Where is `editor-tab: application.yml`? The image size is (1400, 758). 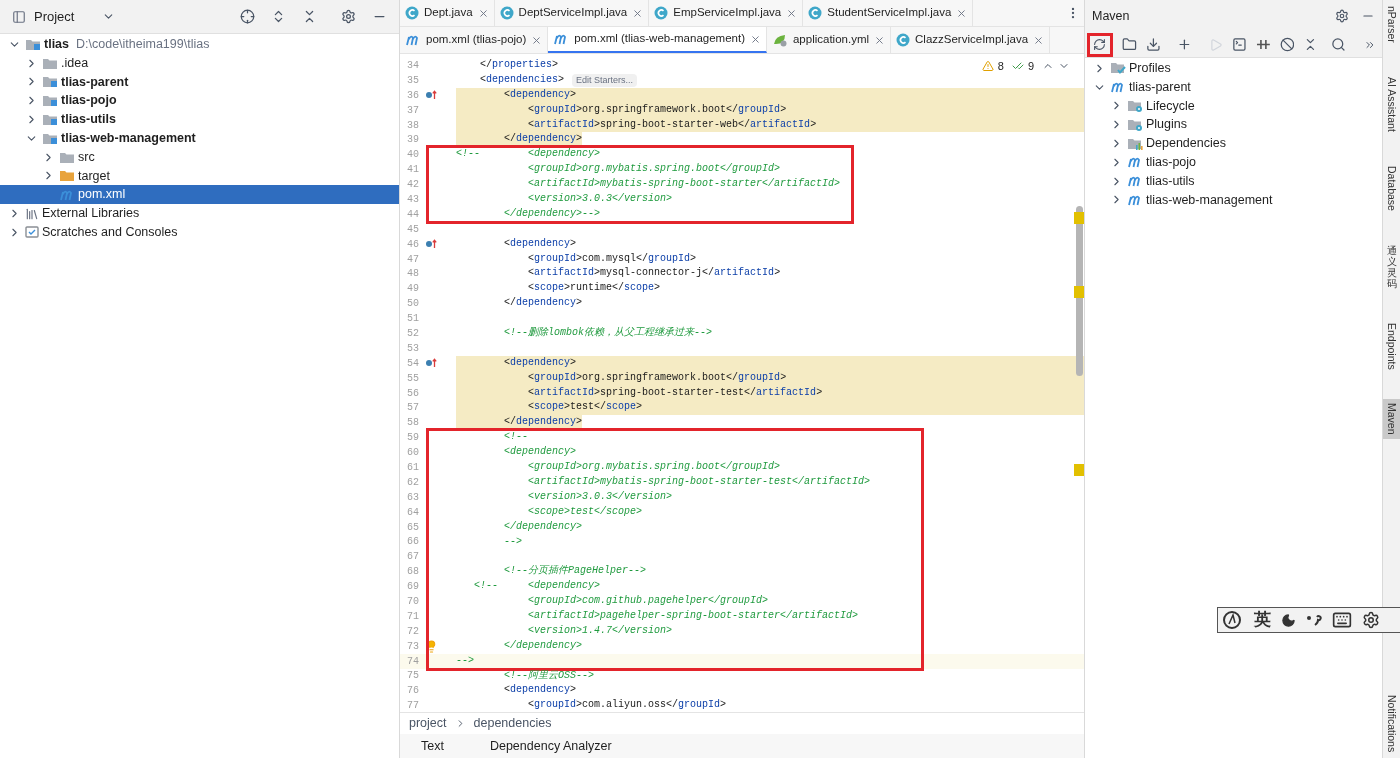 editor-tab: application.yml is located at coordinates (829, 40).